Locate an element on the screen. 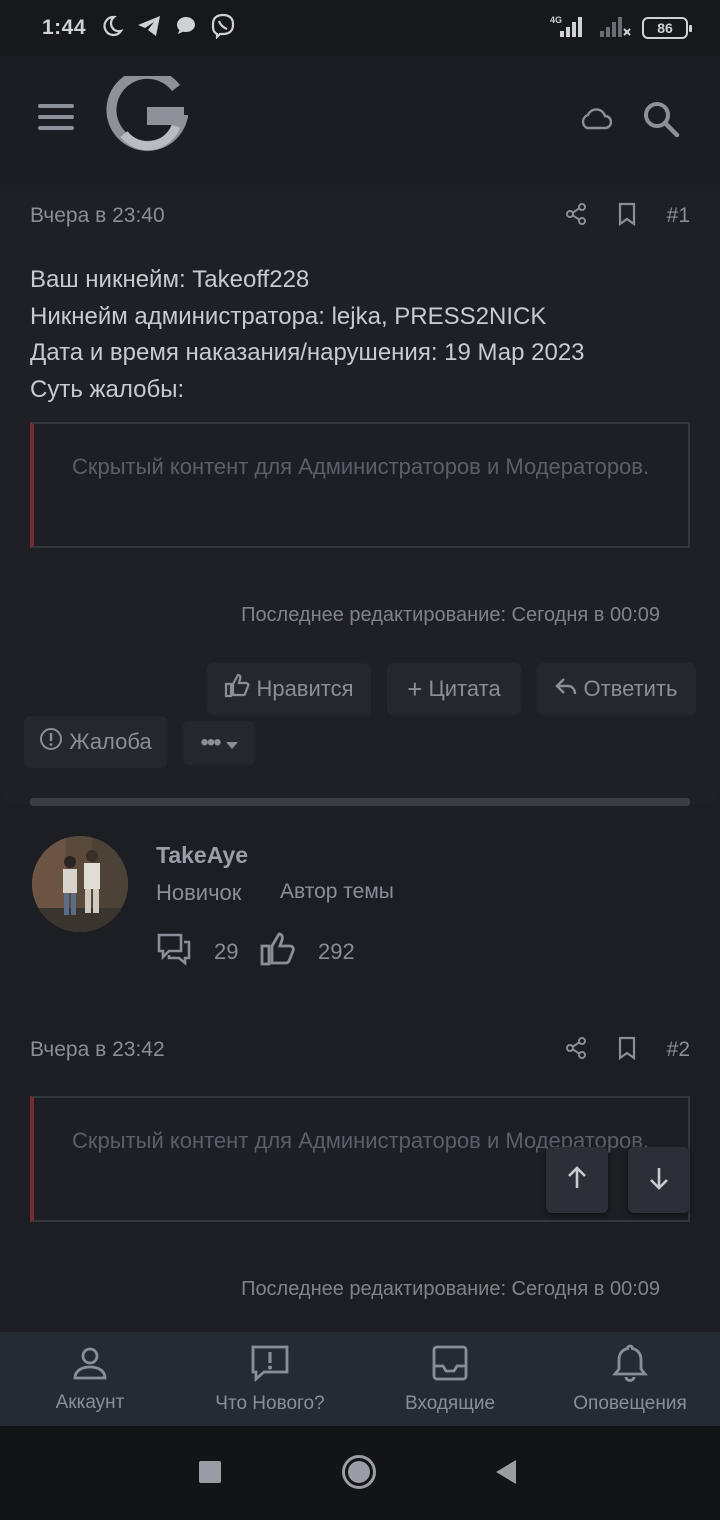 This screenshot has width=720, height=1520. like-label: Нравится is located at coordinates (305, 688).